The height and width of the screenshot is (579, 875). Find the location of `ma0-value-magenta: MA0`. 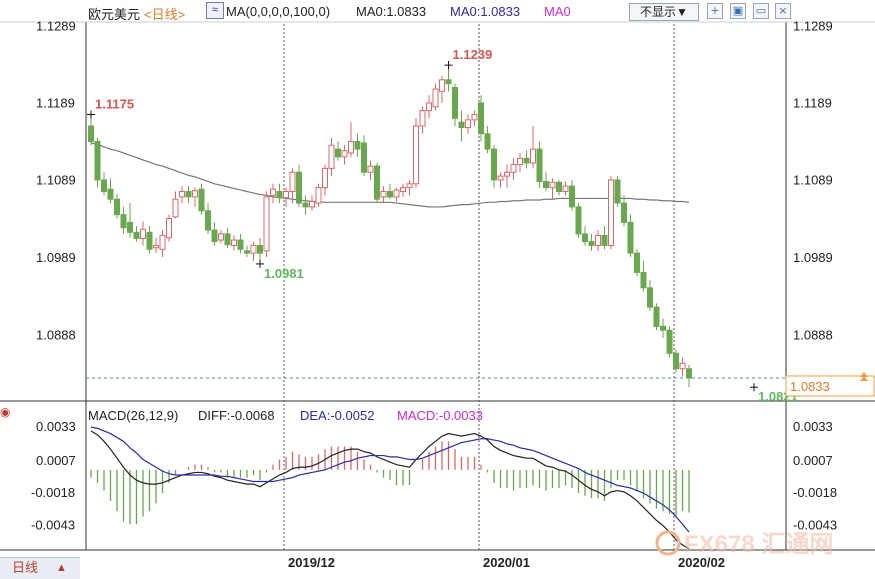

ma0-value-magenta: MA0 is located at coordinates (557, 11).